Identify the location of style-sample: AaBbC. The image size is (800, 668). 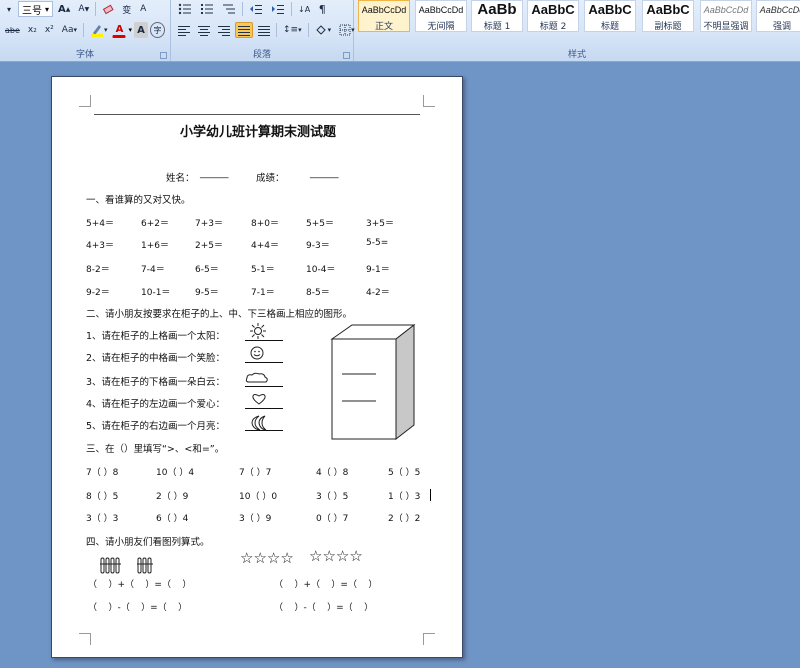
(610, 9).